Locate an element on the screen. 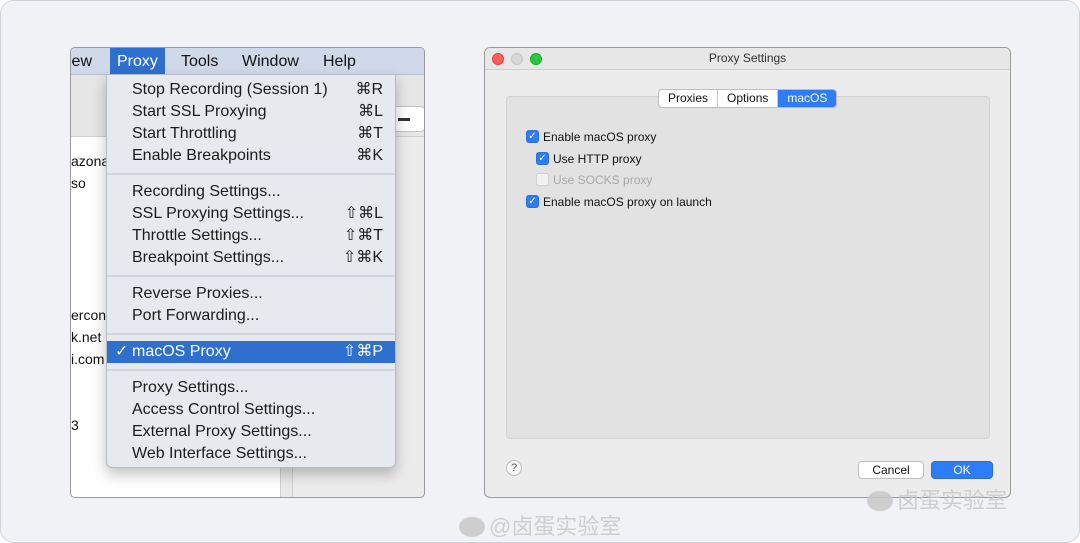  menu-item-ssl-proxying-settings: SSL Proxying Settings... ⇧⌘L is located at coordinates (251, 214).